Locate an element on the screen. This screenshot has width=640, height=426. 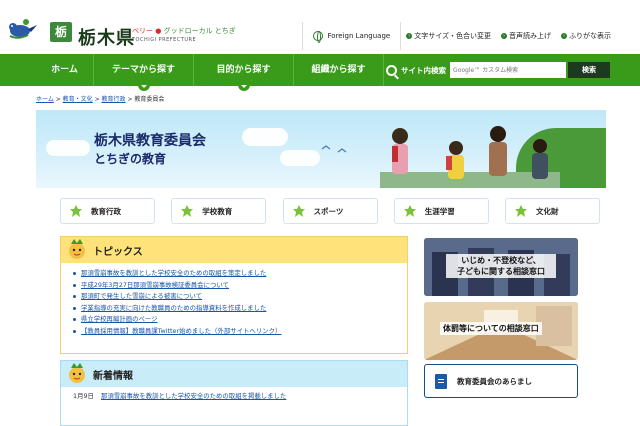
site-search: サイト内検索 検索 is located at coordinates (498, 70).